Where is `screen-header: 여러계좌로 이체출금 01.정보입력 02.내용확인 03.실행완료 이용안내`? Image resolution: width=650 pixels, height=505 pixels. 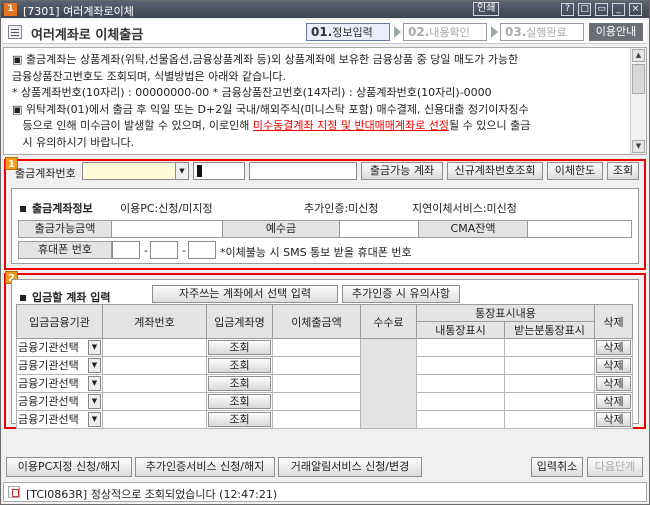
screen-header: 여러계좌로 이체출금 01.정보입력 02.내용확인 03.실행완료 이용안내 is located at coordinates (325, 32).